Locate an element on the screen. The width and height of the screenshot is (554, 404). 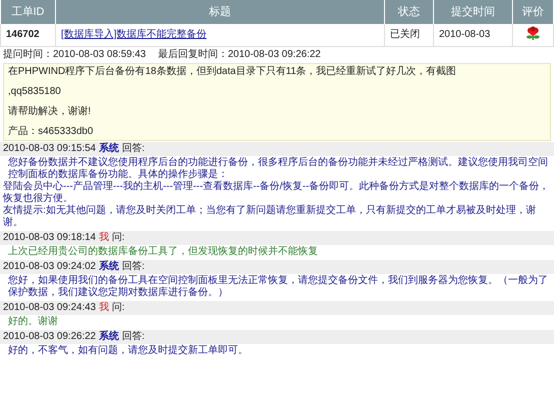
question-text: 产品：s465333db0 is located at coordinates (51, 132).